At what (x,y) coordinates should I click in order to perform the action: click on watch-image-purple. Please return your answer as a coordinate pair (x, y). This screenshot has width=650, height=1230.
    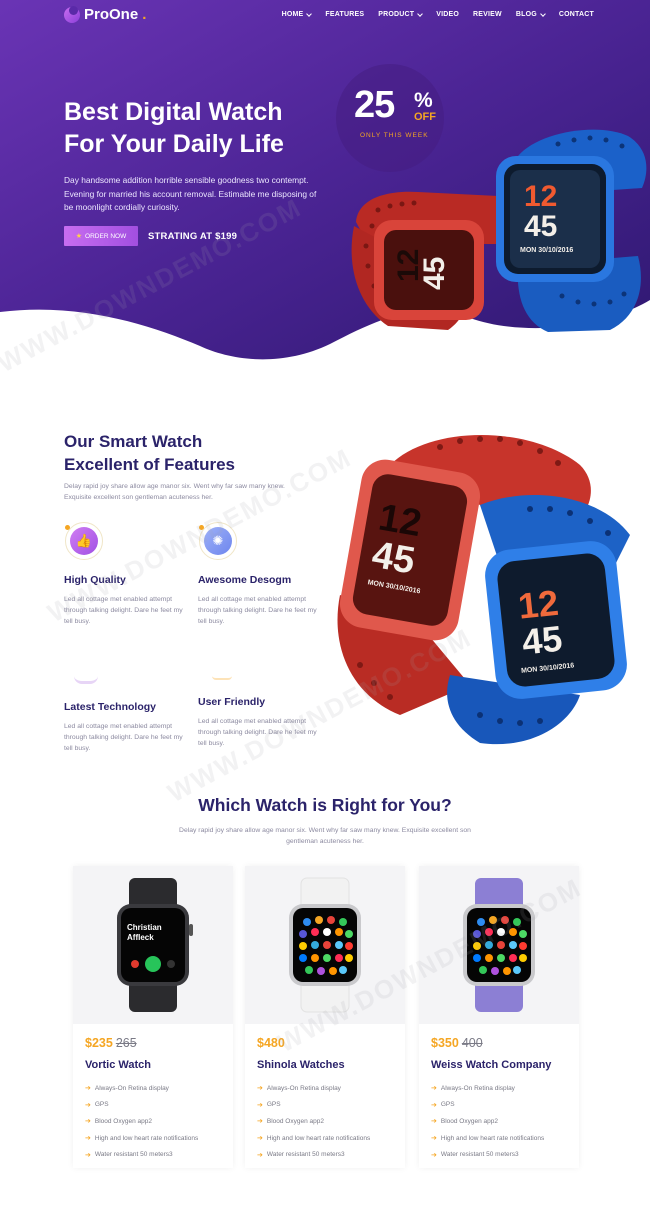
    Looking at the image, I should click on (499, 945).